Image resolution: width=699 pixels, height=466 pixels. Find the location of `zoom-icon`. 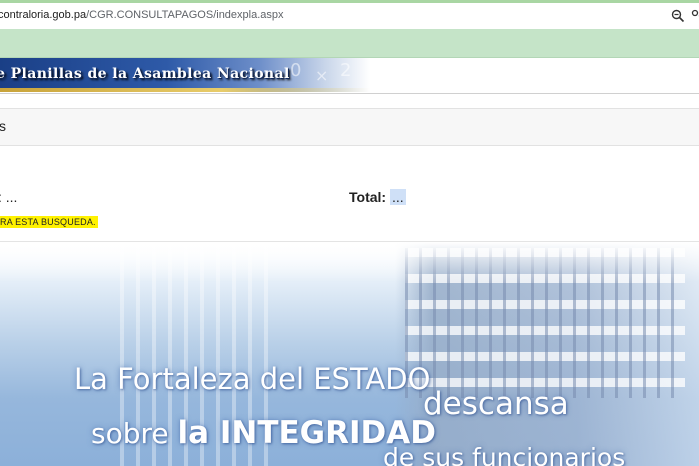

zoom-icon is located at coordinates (678, 16).